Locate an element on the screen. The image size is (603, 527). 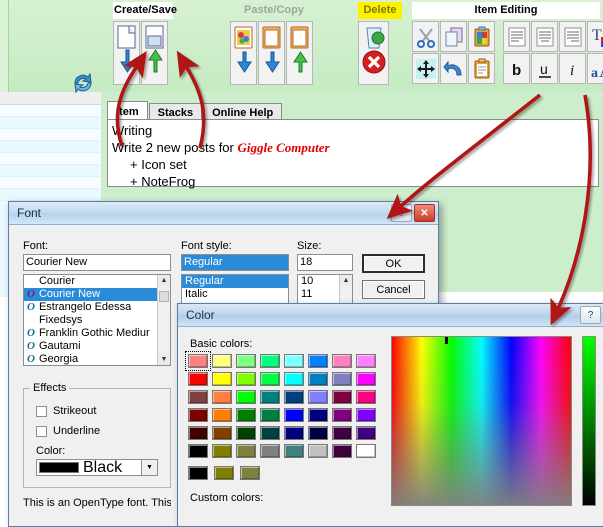
copy-button is located at coordinates (299, 53).